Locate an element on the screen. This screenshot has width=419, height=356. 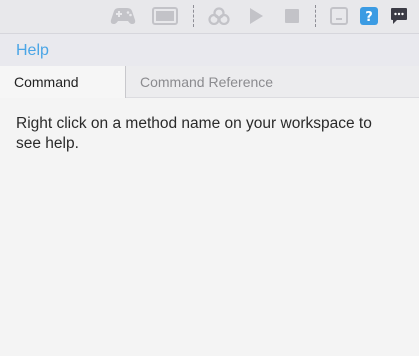
stop-icon is located at coordinates (292, 16).